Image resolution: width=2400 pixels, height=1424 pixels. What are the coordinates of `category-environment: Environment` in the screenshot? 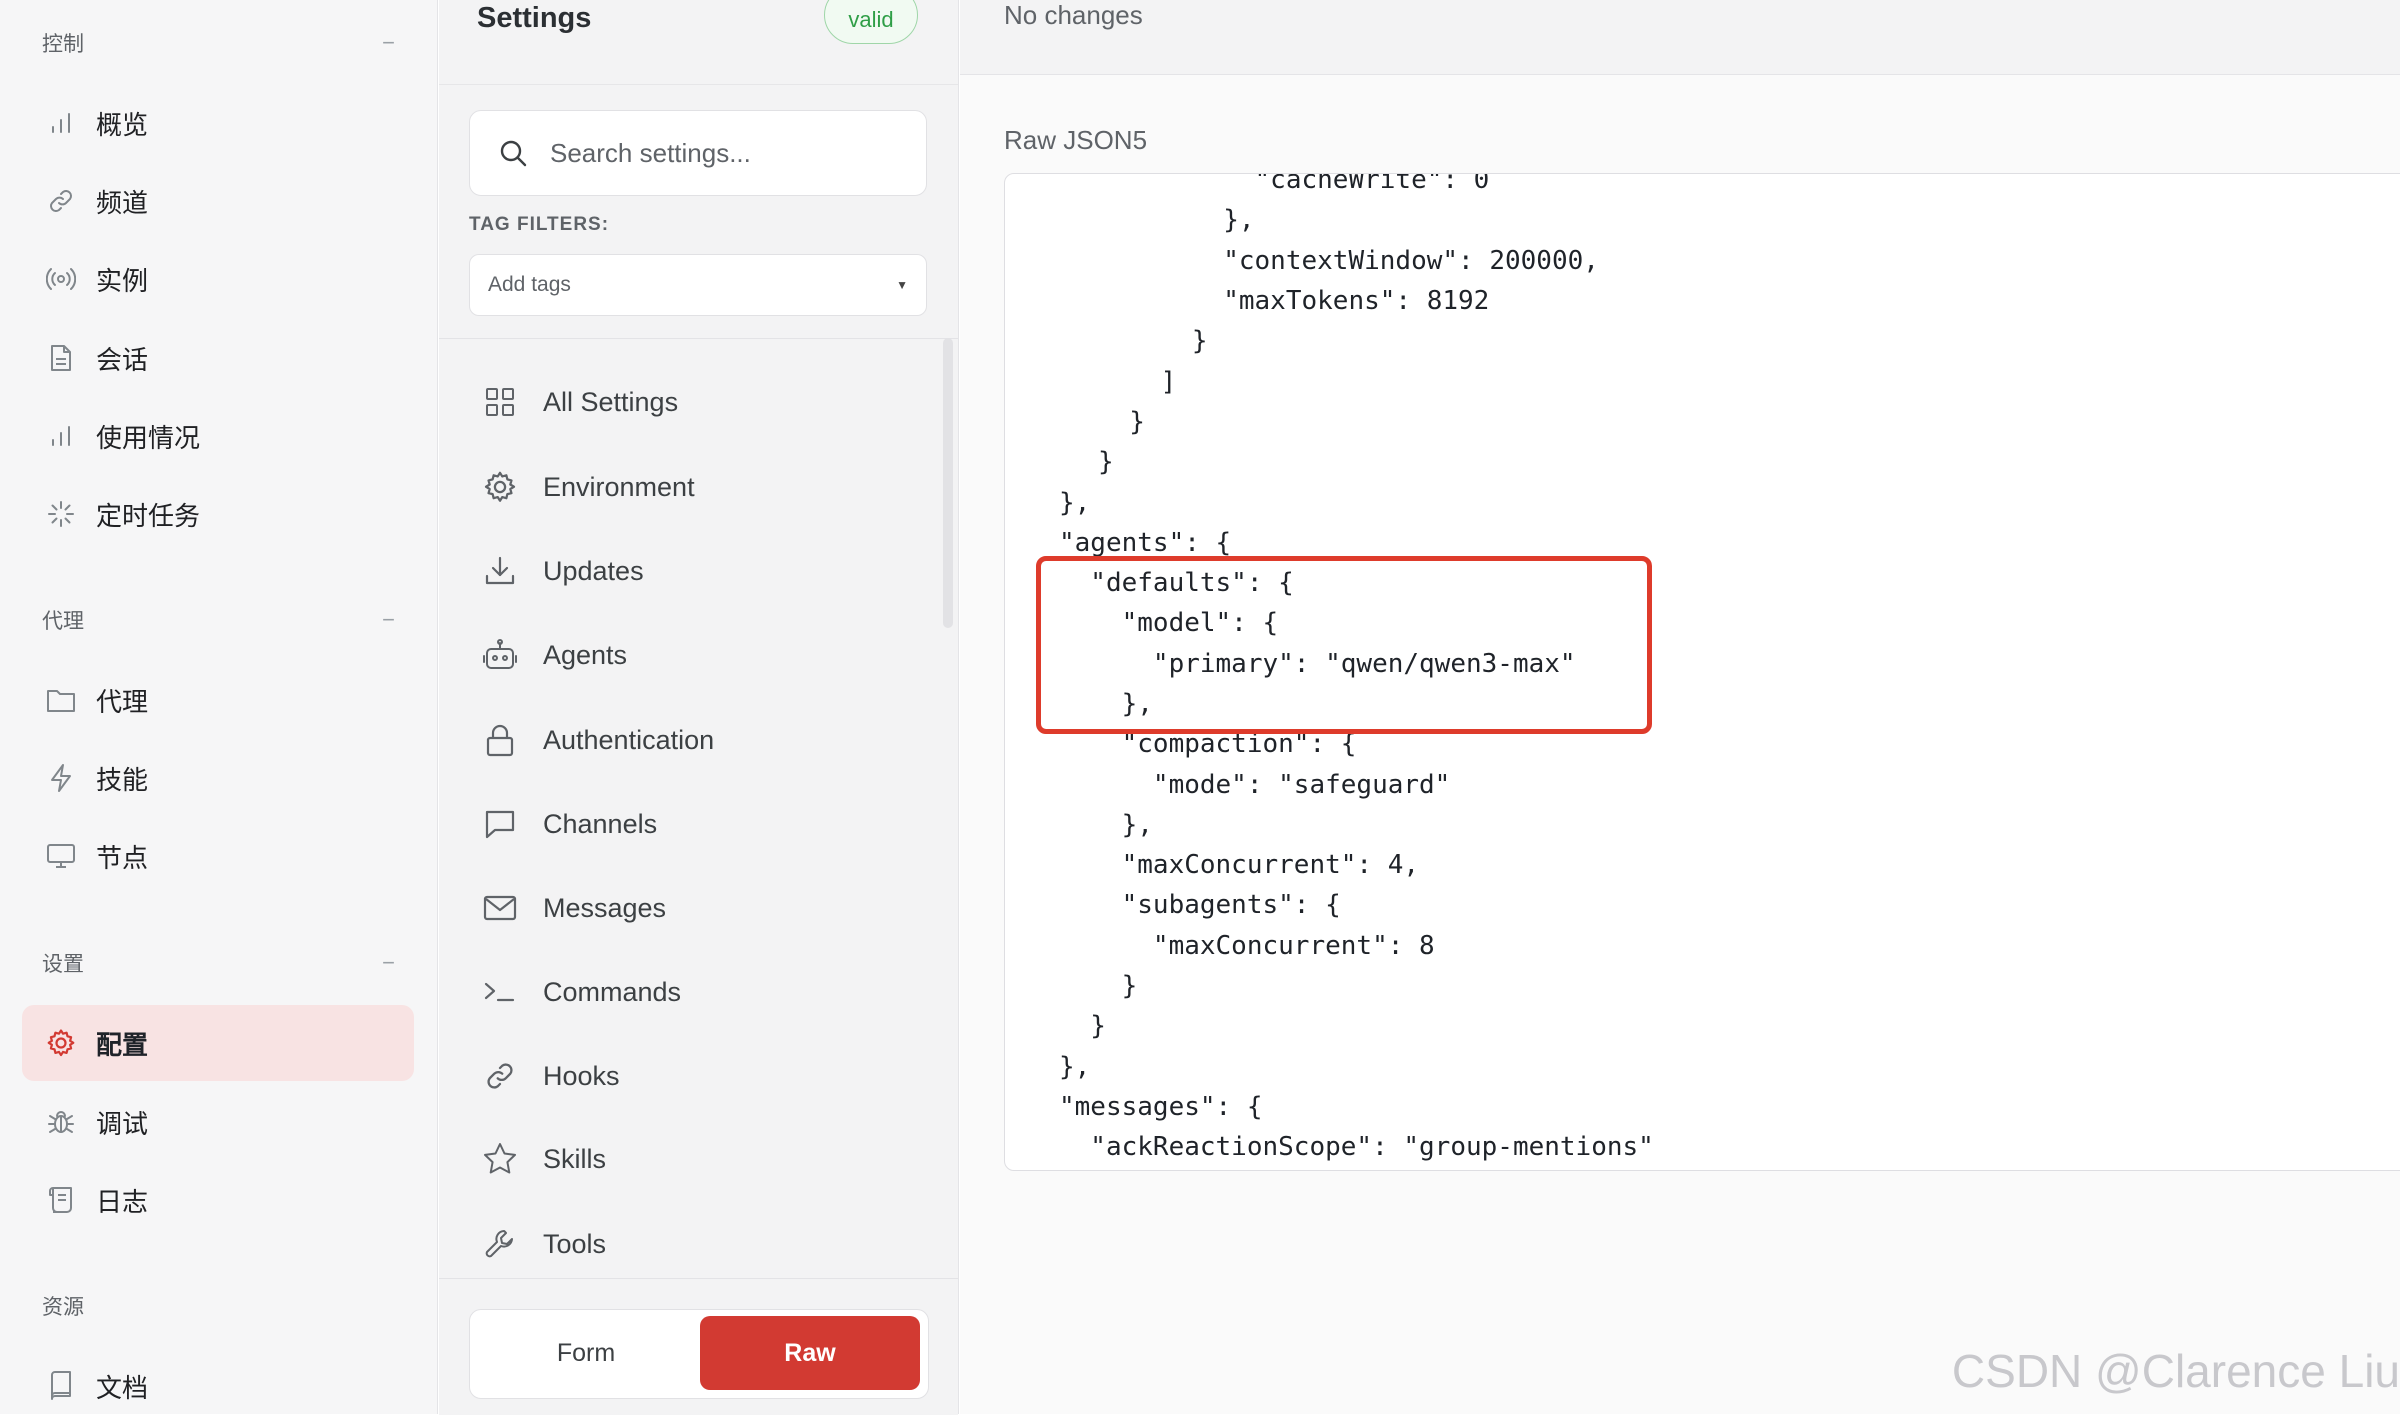 It's located at (689, 487).